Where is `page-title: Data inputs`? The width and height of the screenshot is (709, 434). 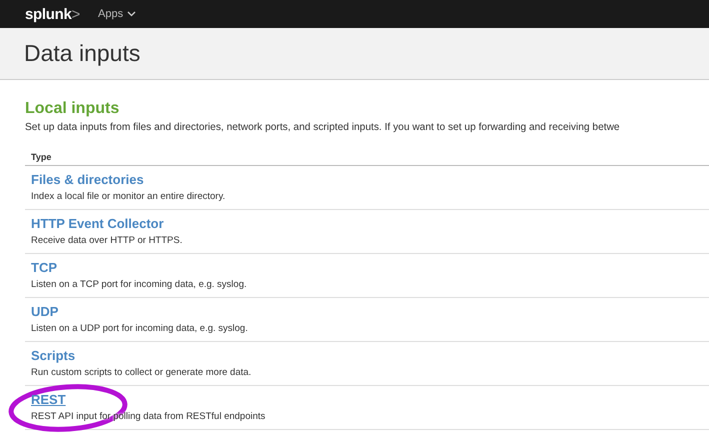 page-title: Data inputs is located at coordinates (82, 53).